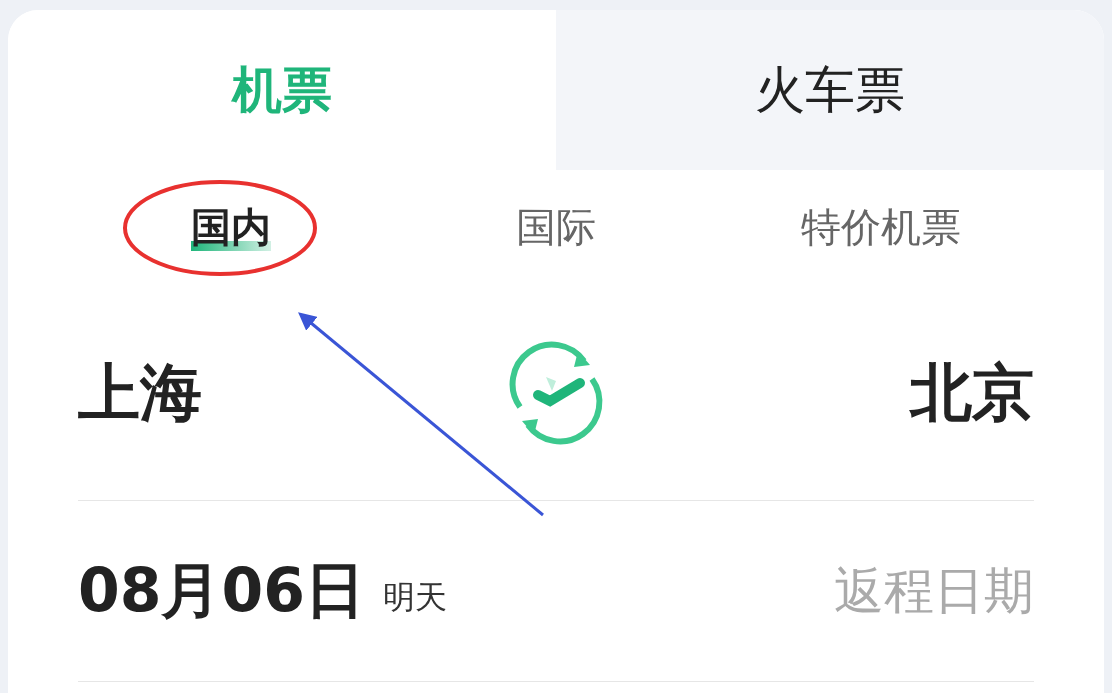  What do you see at coordinates (221, 591) in the screenshot?
I see `departure-date: 08月06日` at bounding box center [221, 591].